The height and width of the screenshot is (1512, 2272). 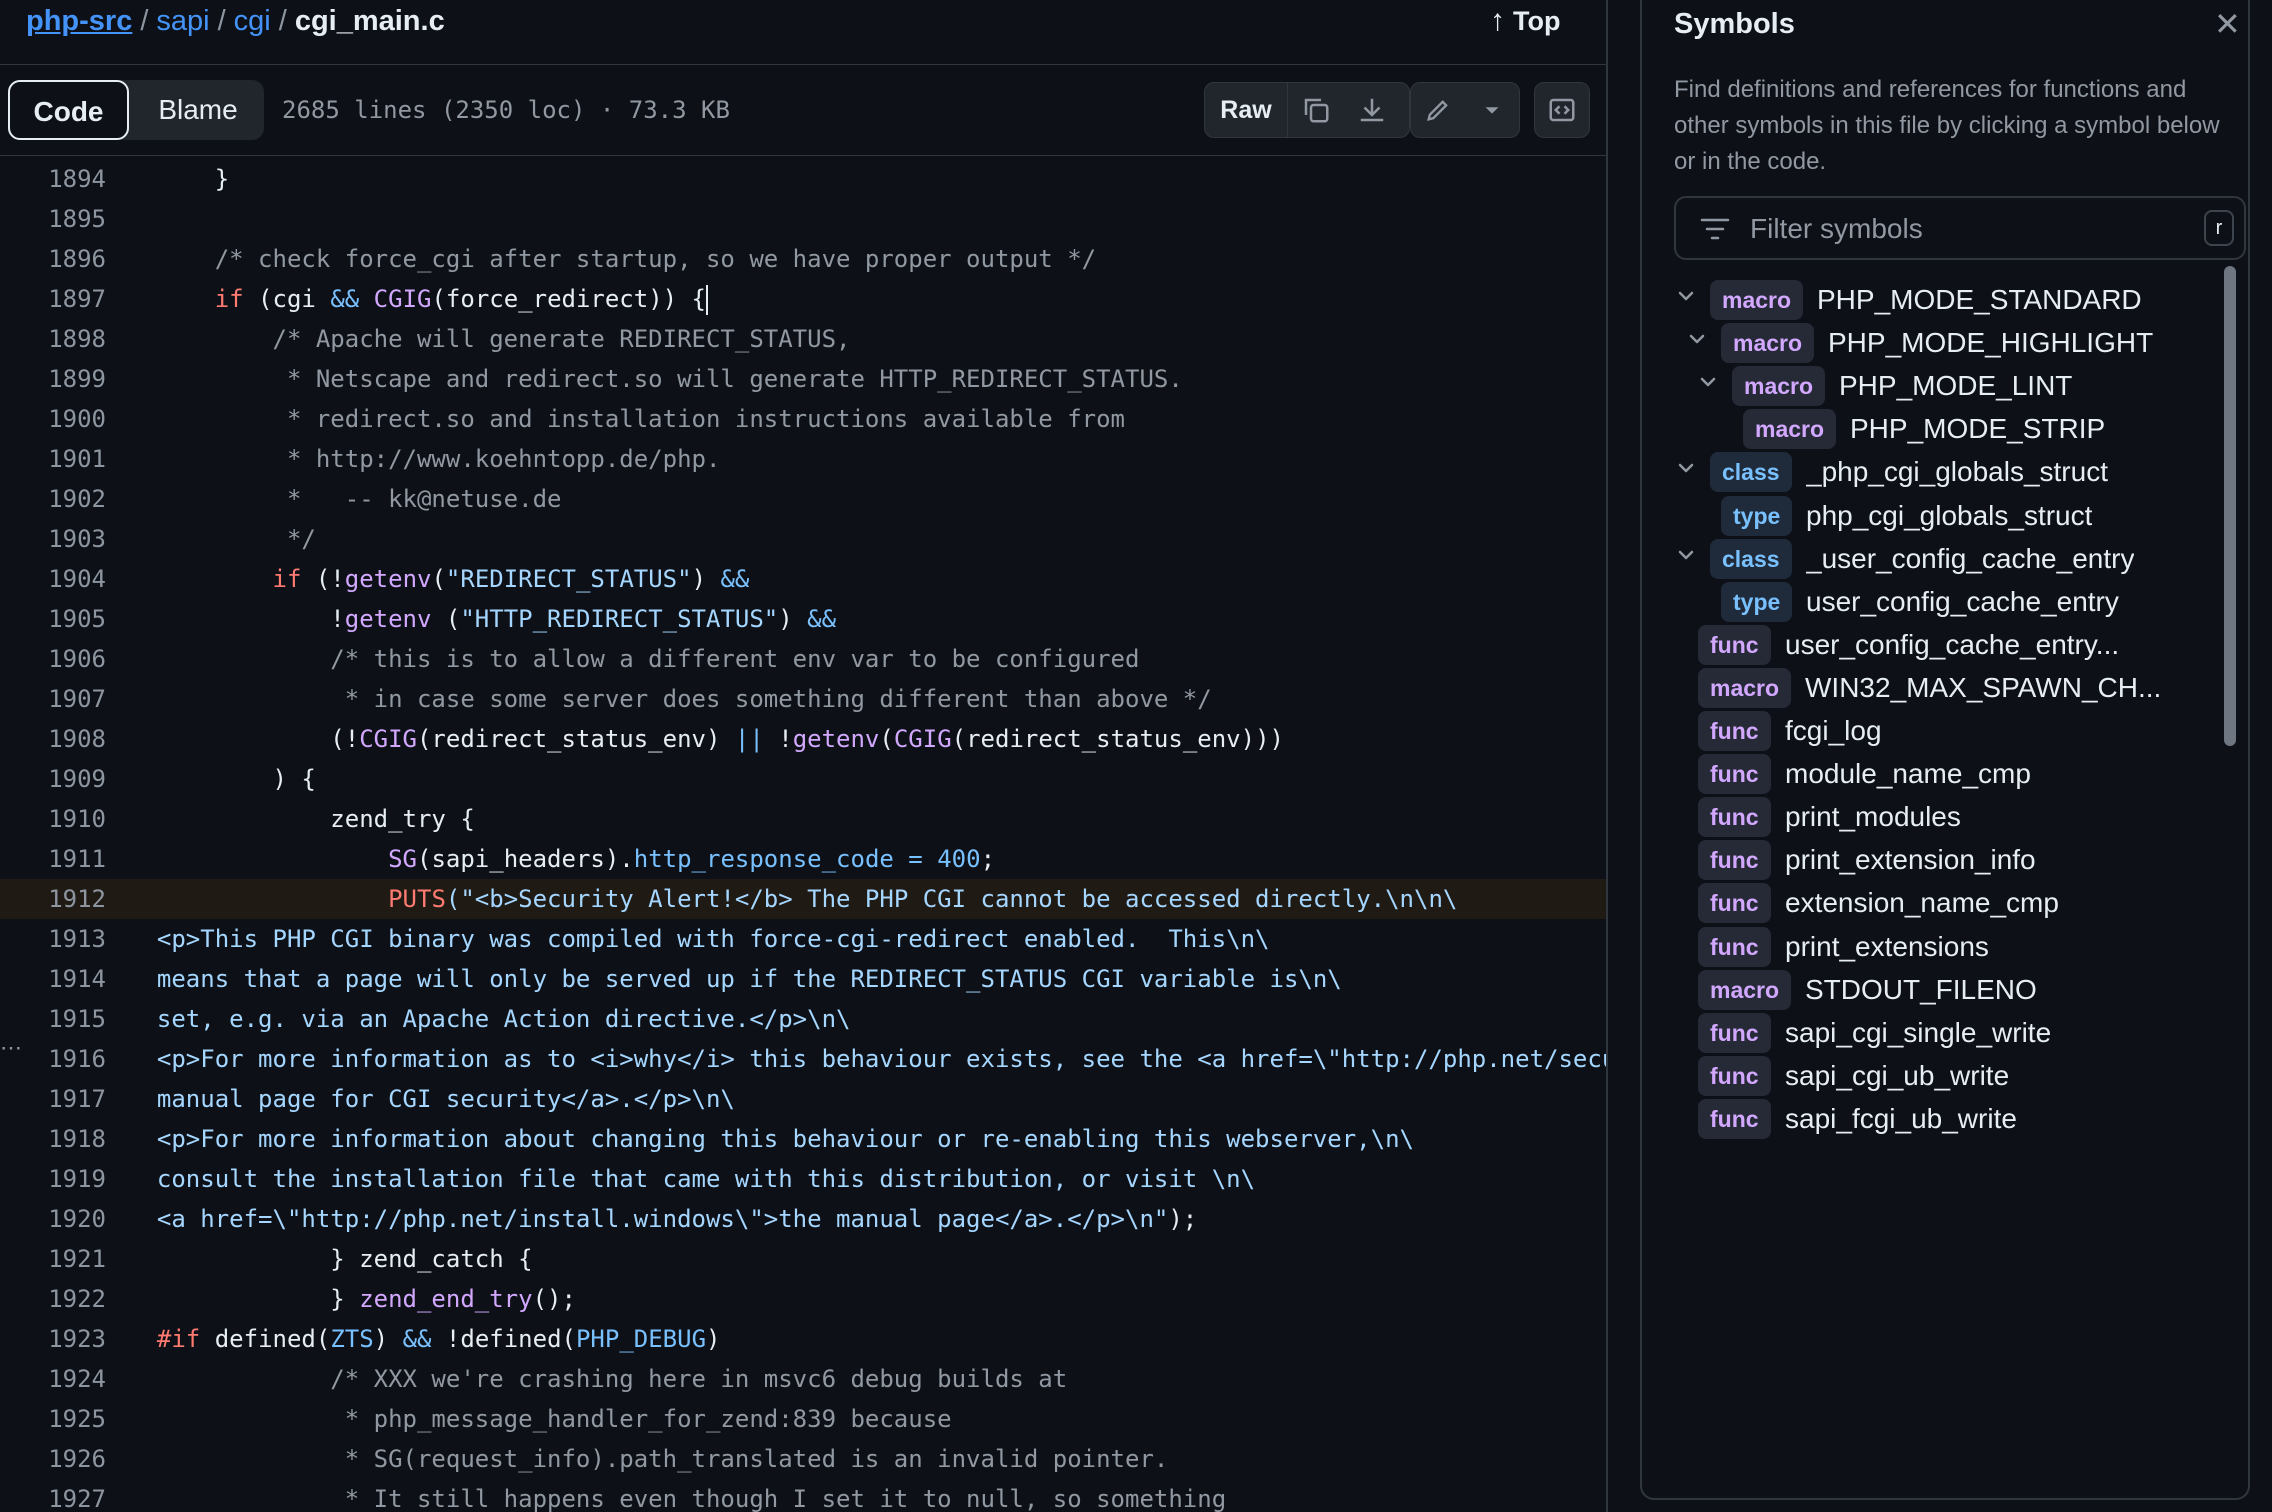 What do you see at coordinates (53, 1059) in the screenshot?
I see `line-number: 1916` at bounding box center [53, 1059].